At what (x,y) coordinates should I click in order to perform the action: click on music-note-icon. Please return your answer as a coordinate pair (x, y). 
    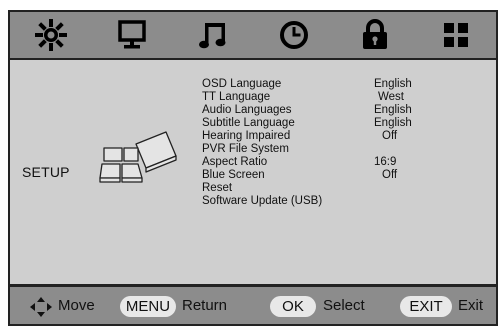
    Looking at the image, I should click on (211, 36).